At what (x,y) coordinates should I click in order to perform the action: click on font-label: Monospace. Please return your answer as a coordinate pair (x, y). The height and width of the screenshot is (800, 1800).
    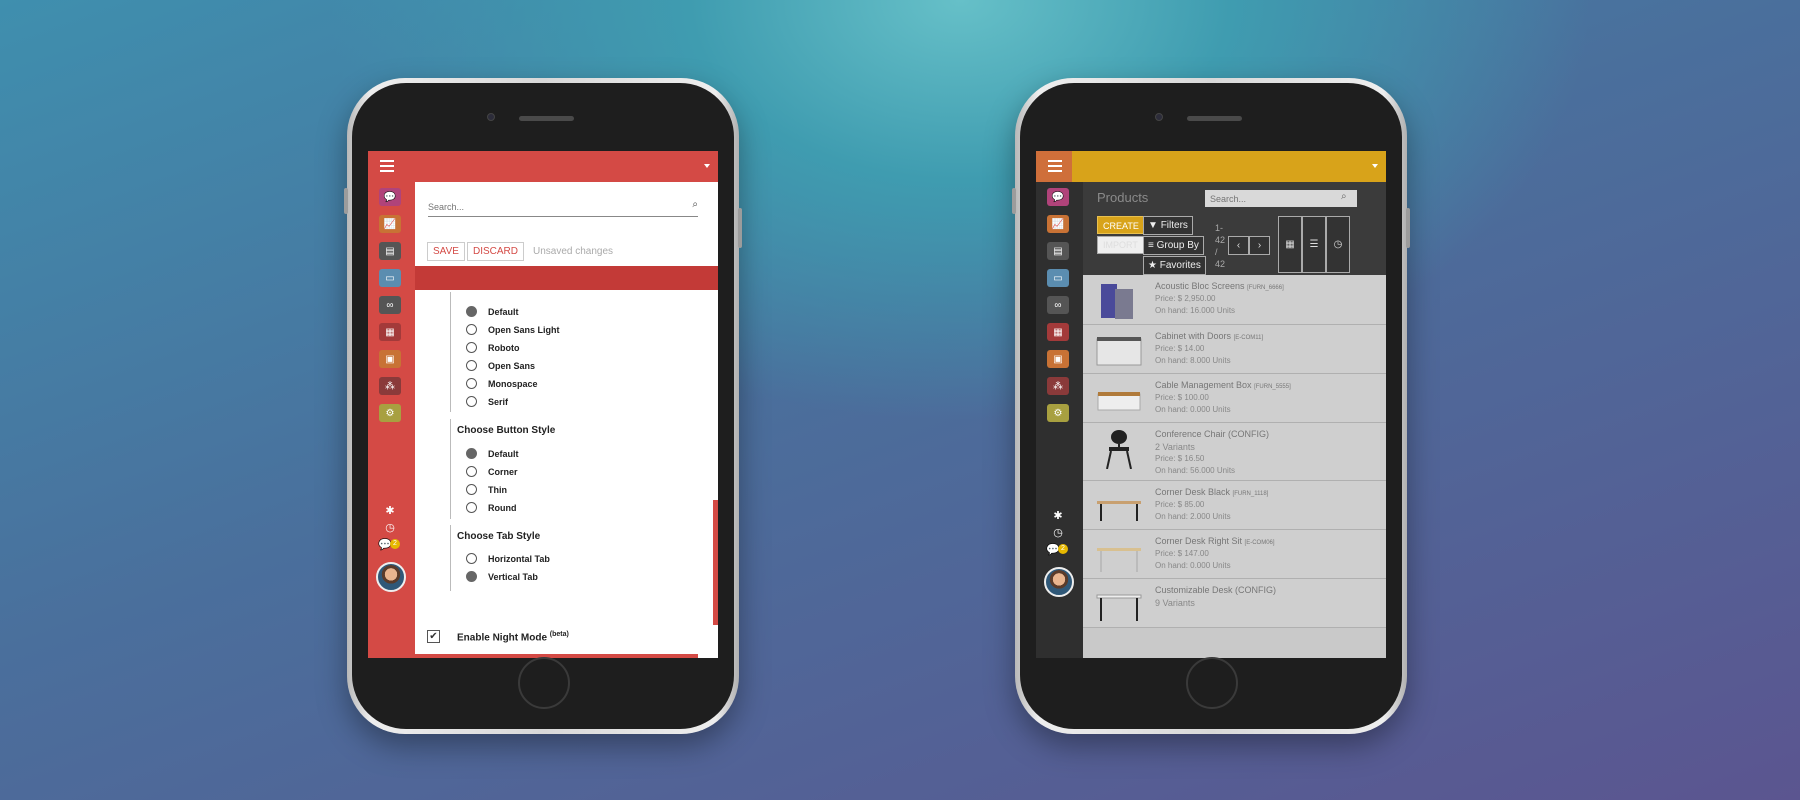
    Looking at the image, I should click on (513, 384).